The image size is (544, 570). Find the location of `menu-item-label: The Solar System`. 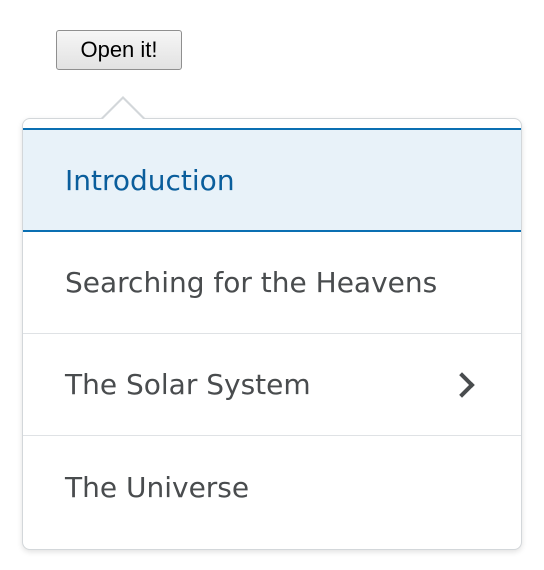

menu-item-label: The Solar System is located at coordinates (188, 384).